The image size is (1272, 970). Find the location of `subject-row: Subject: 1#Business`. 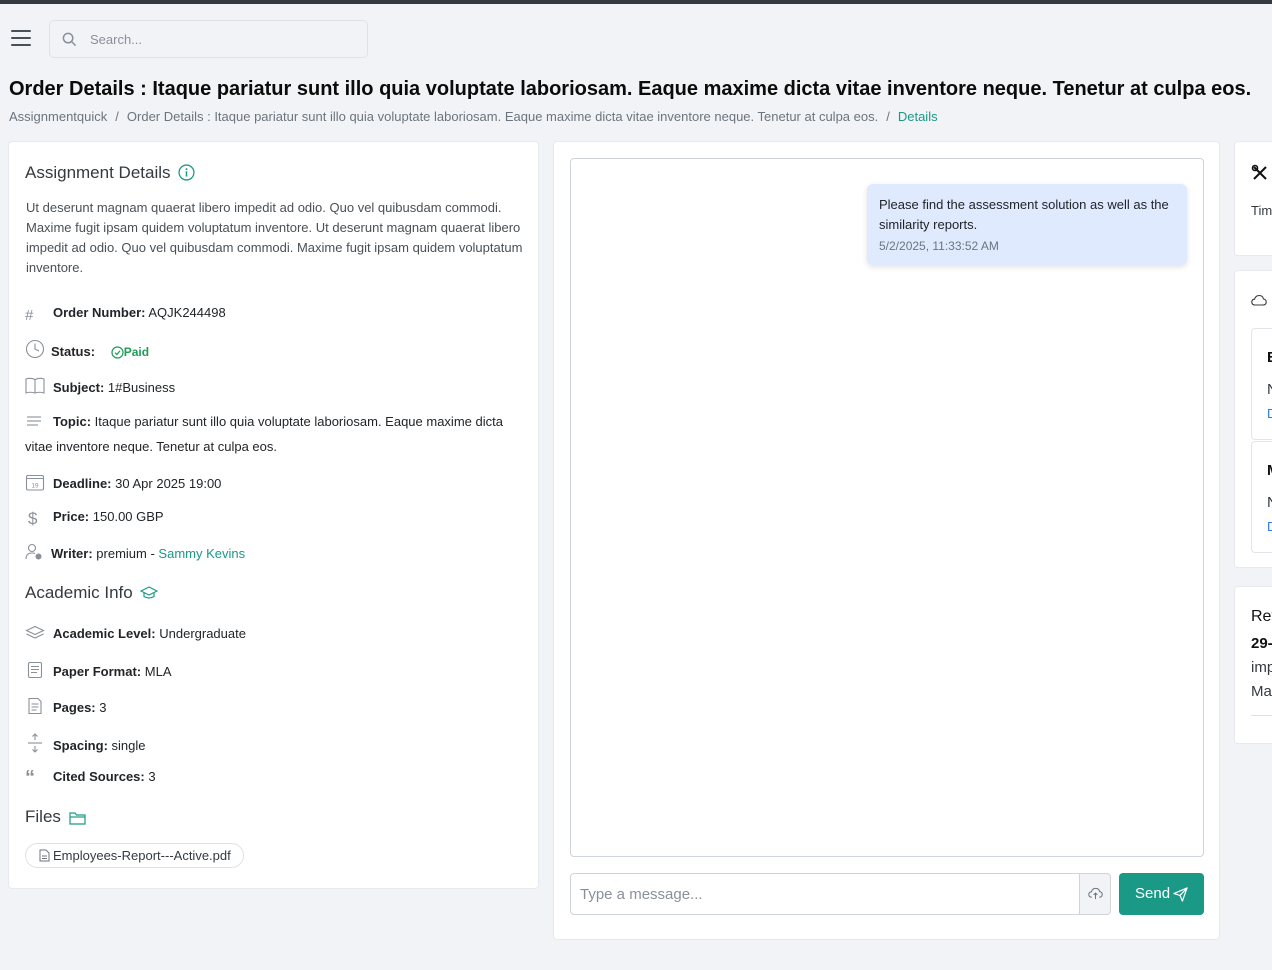

subject-row: Subject: 1#Business is located at coordinates (100, 386).